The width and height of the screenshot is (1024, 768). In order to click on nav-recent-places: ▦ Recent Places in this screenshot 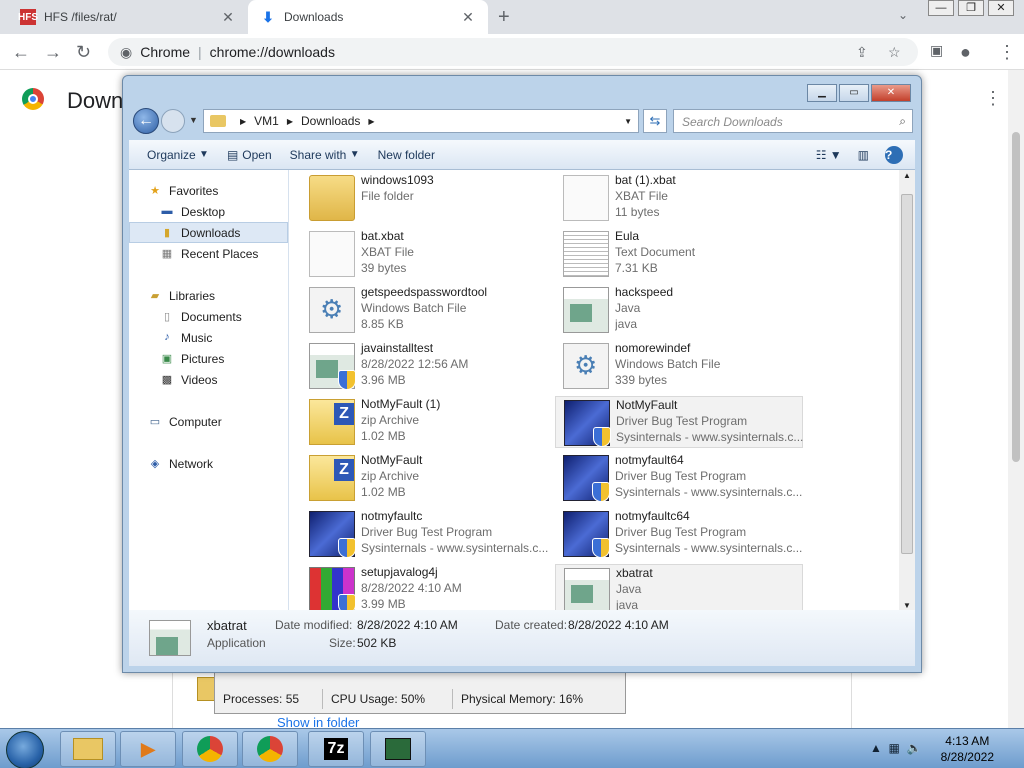, I will do `click(208, 253)`.